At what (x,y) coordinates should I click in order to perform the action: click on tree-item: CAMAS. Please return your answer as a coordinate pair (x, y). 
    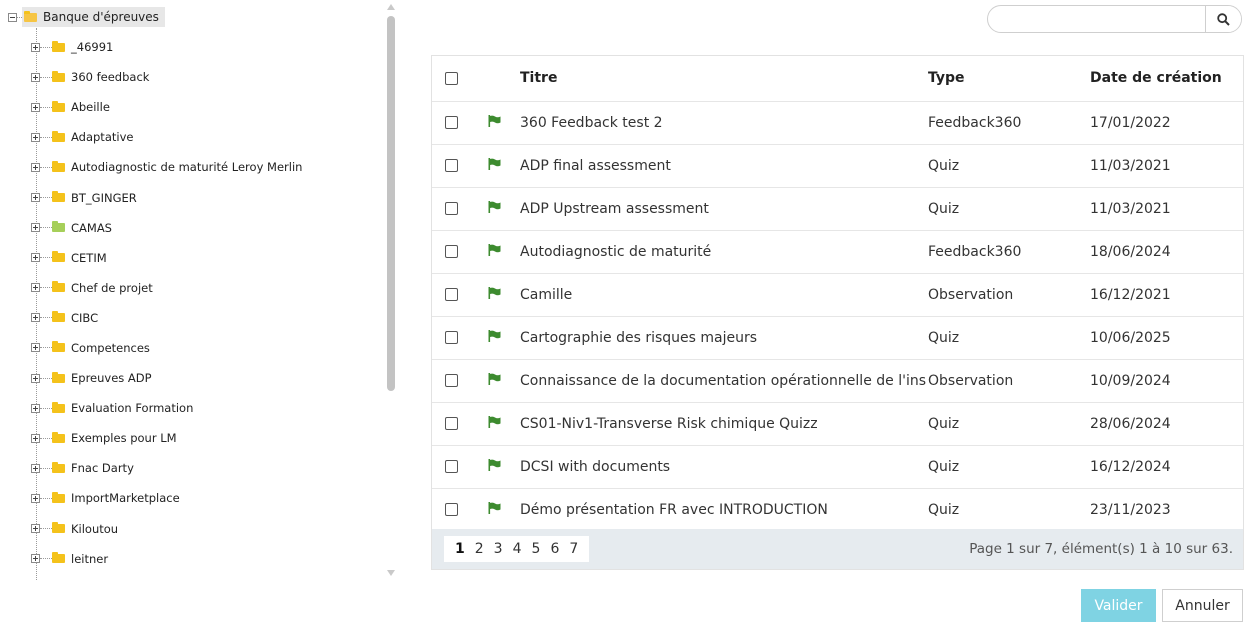
    Looking at the image, I should click on (211, 228).